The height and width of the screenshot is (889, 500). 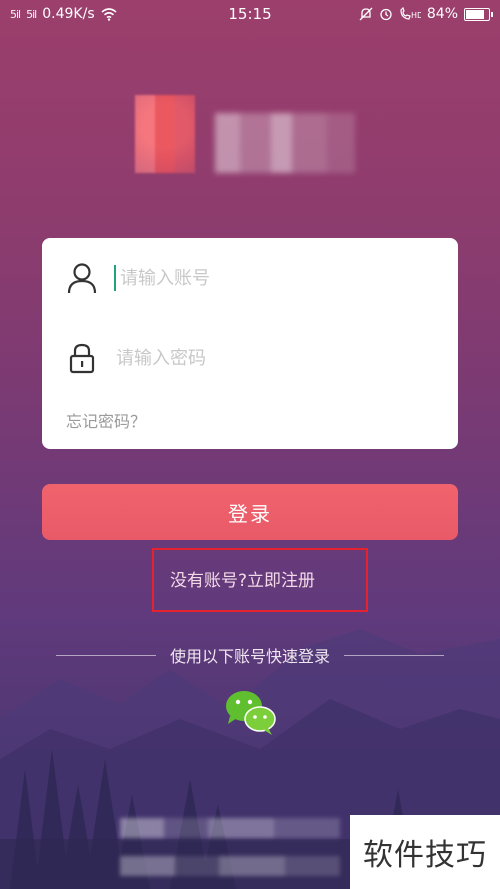 I want to click on logo-text, so click(x=285, y=143).